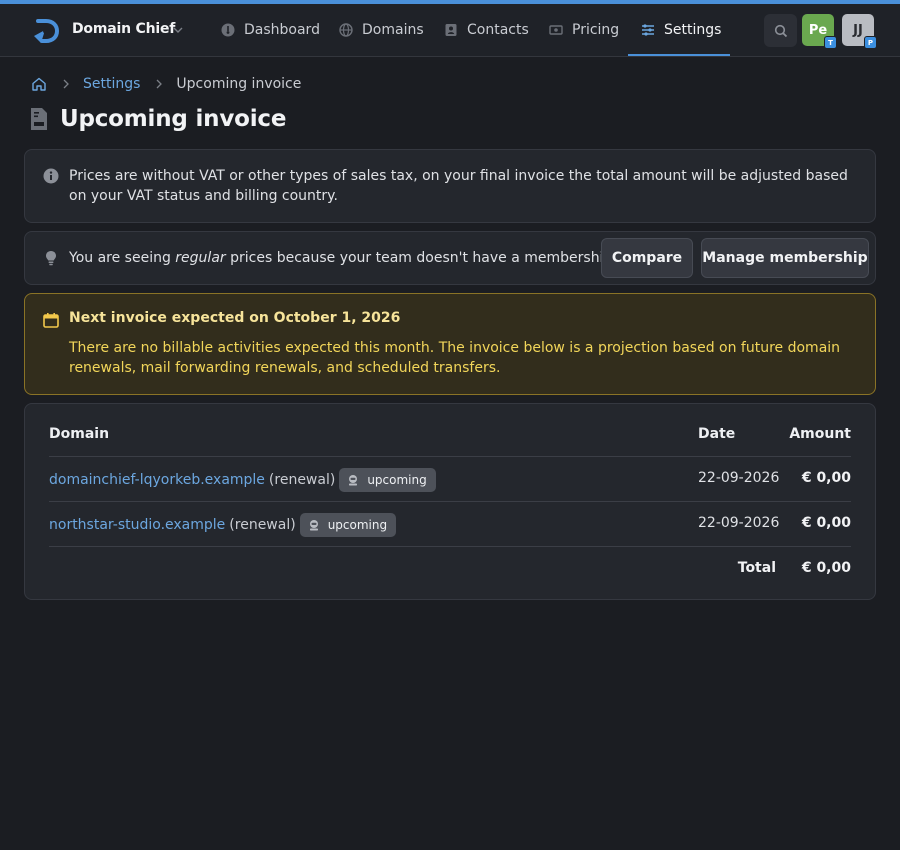 Image resolution: width=900 pixels, height=850 pixels. What do you see at coordinates (346, 30) in the screenshot?
I see `globe-icon` at bounding box center [346, 30].